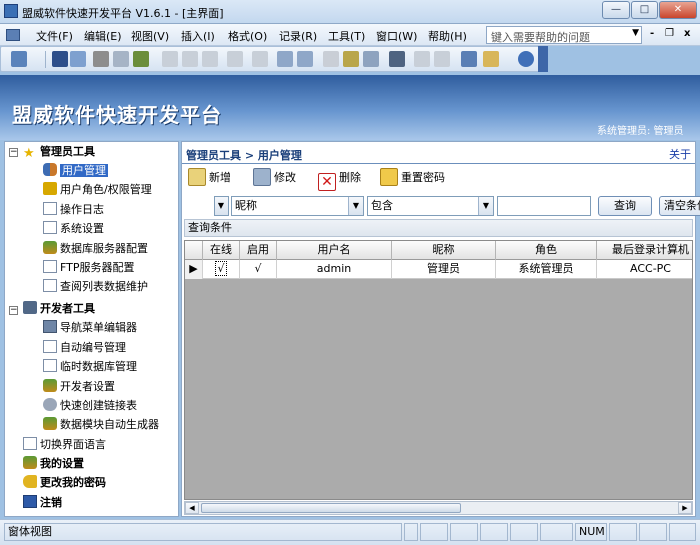 Image resolution: width=700 pixels, height=545 pixels. I want to click on sort-descending-icon, so click(305, 59).